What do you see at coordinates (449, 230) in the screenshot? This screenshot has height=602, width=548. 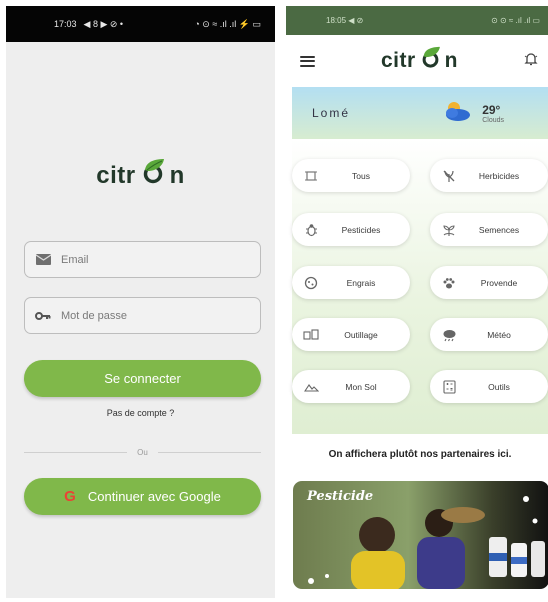 I see `sprout-icon` at bounding box center [449, 230].